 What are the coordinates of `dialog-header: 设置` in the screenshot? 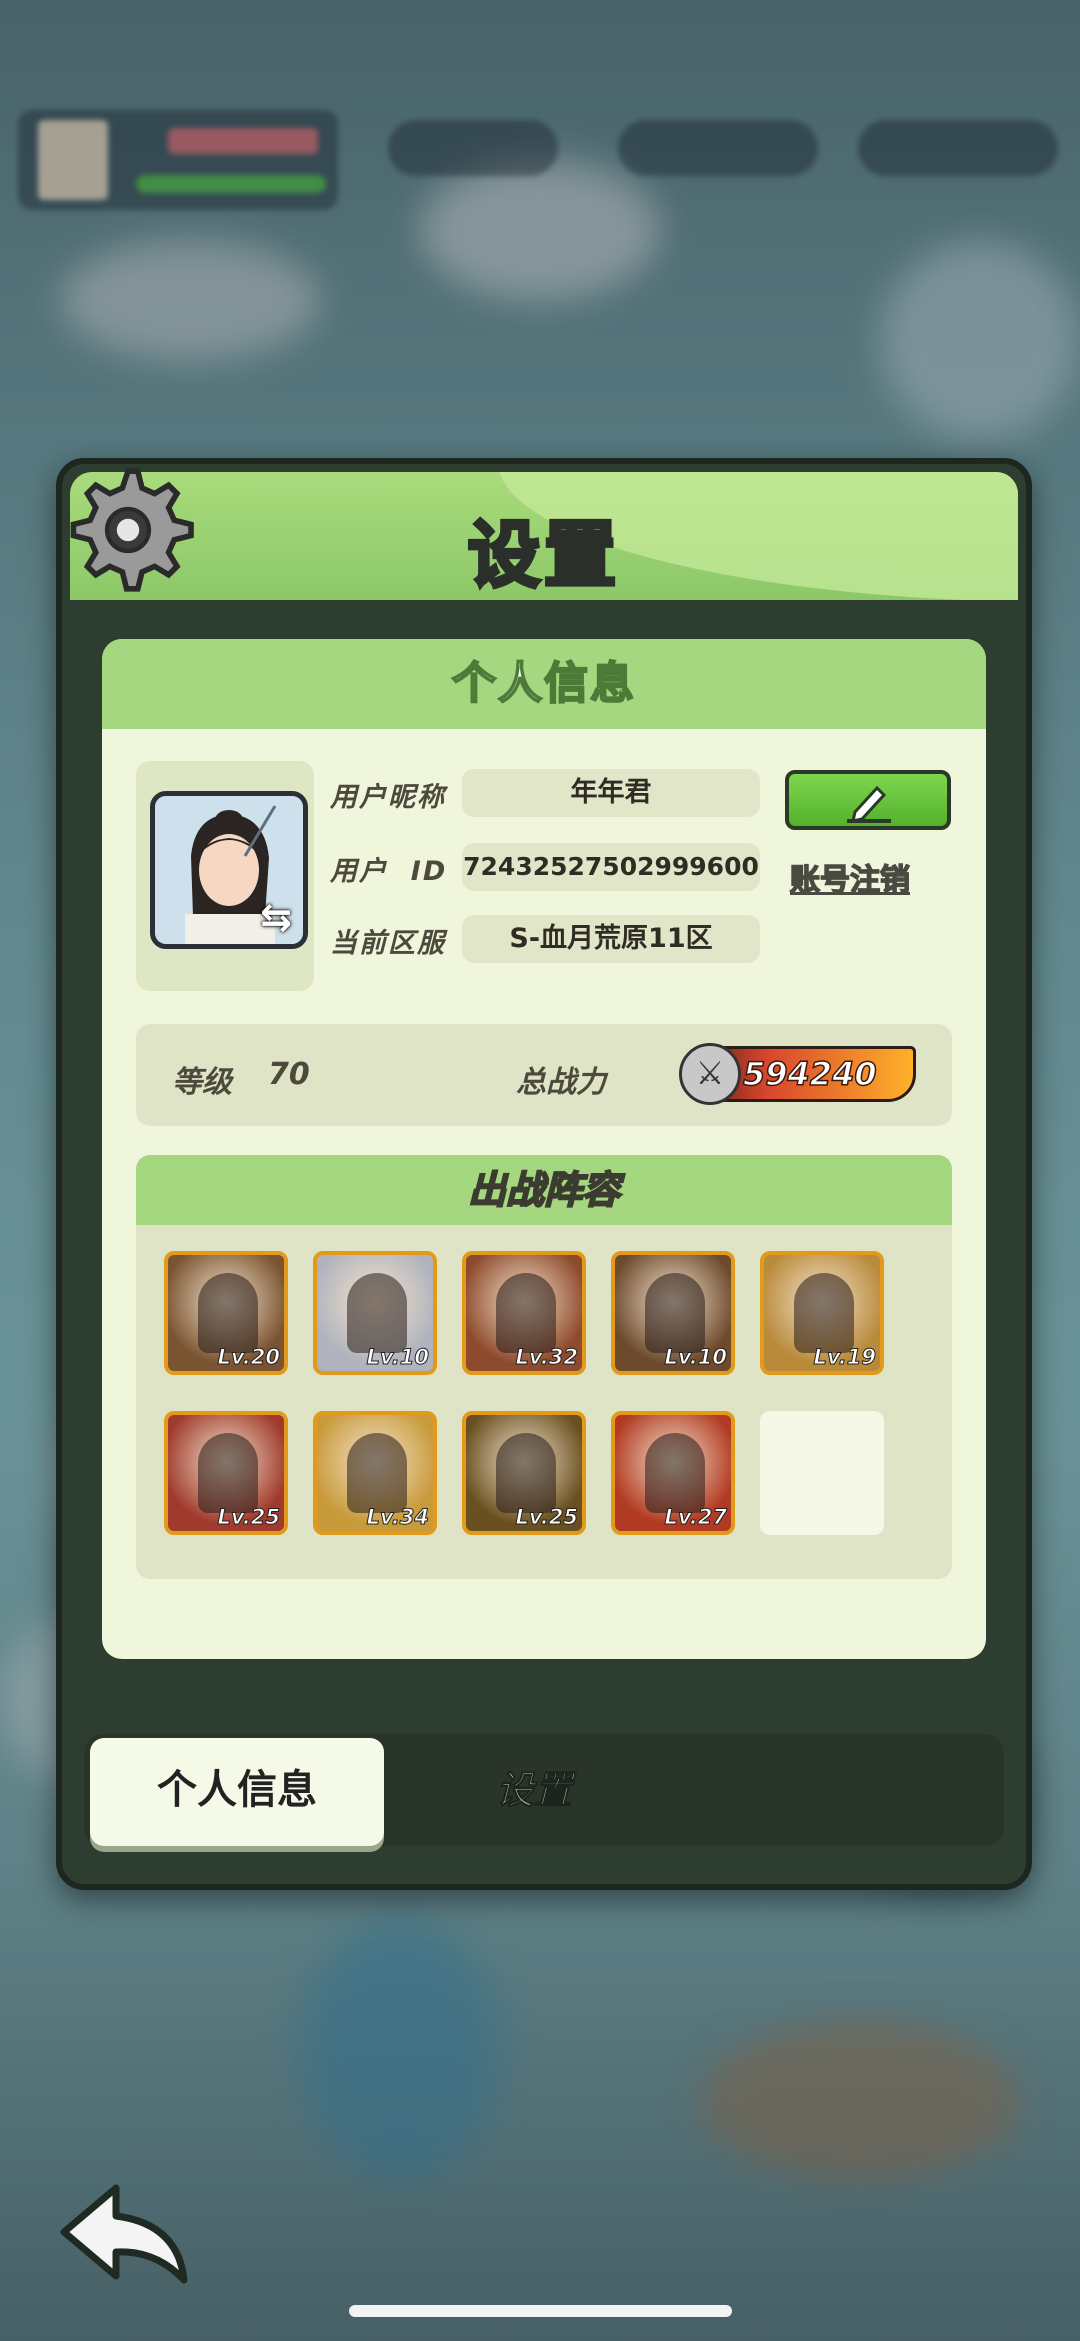 It's located at (544, 536).